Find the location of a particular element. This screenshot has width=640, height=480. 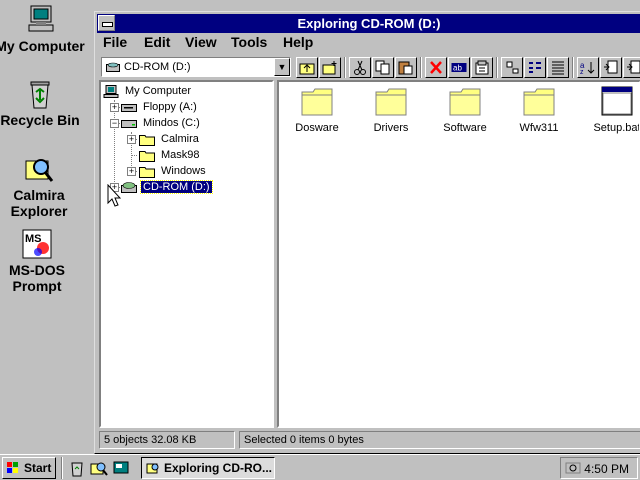

tree-item-label: CD-ROM (D:) is located at coordinates (176, 187).